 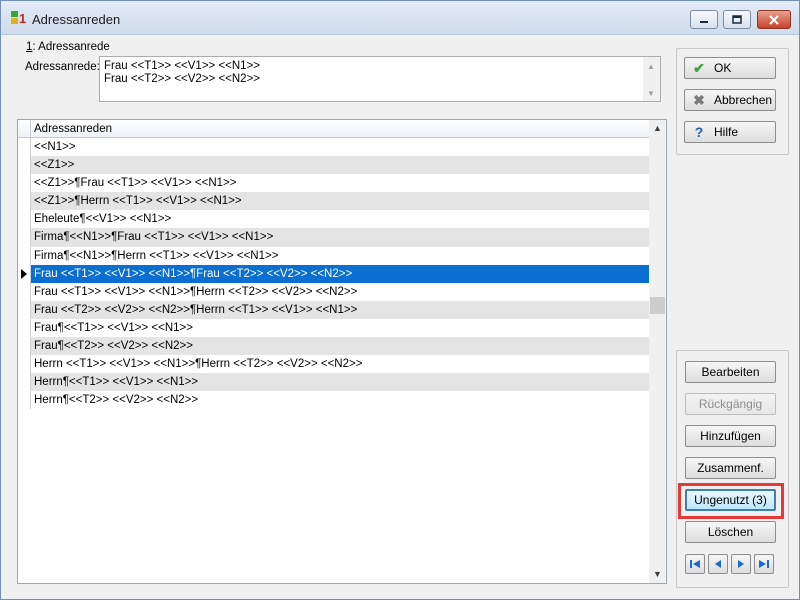 What do you see at coordinates (730, 372) in the screenshot?
I see `edit-button: Bearbeiten` at bounding box center [730, 372].